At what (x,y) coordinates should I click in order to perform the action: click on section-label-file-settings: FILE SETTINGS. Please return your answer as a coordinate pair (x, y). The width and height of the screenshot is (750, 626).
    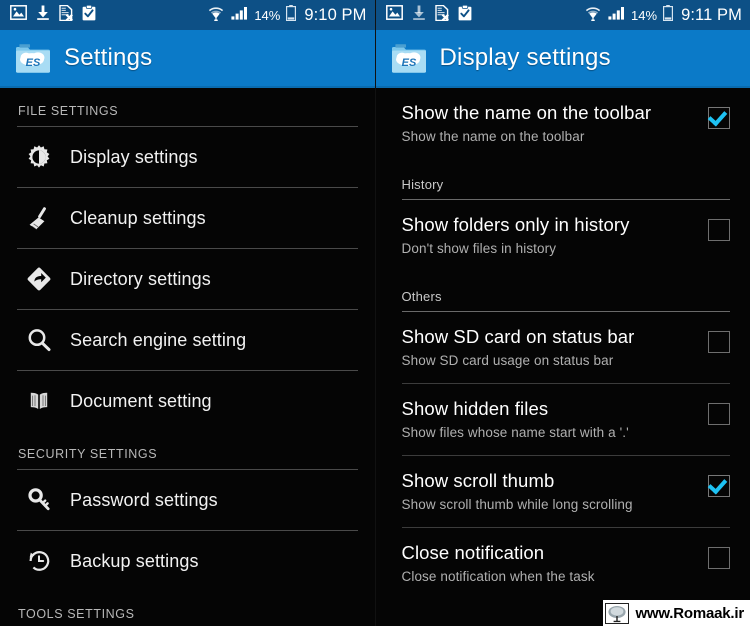
    Looking at the image, I should click on (68, 111).